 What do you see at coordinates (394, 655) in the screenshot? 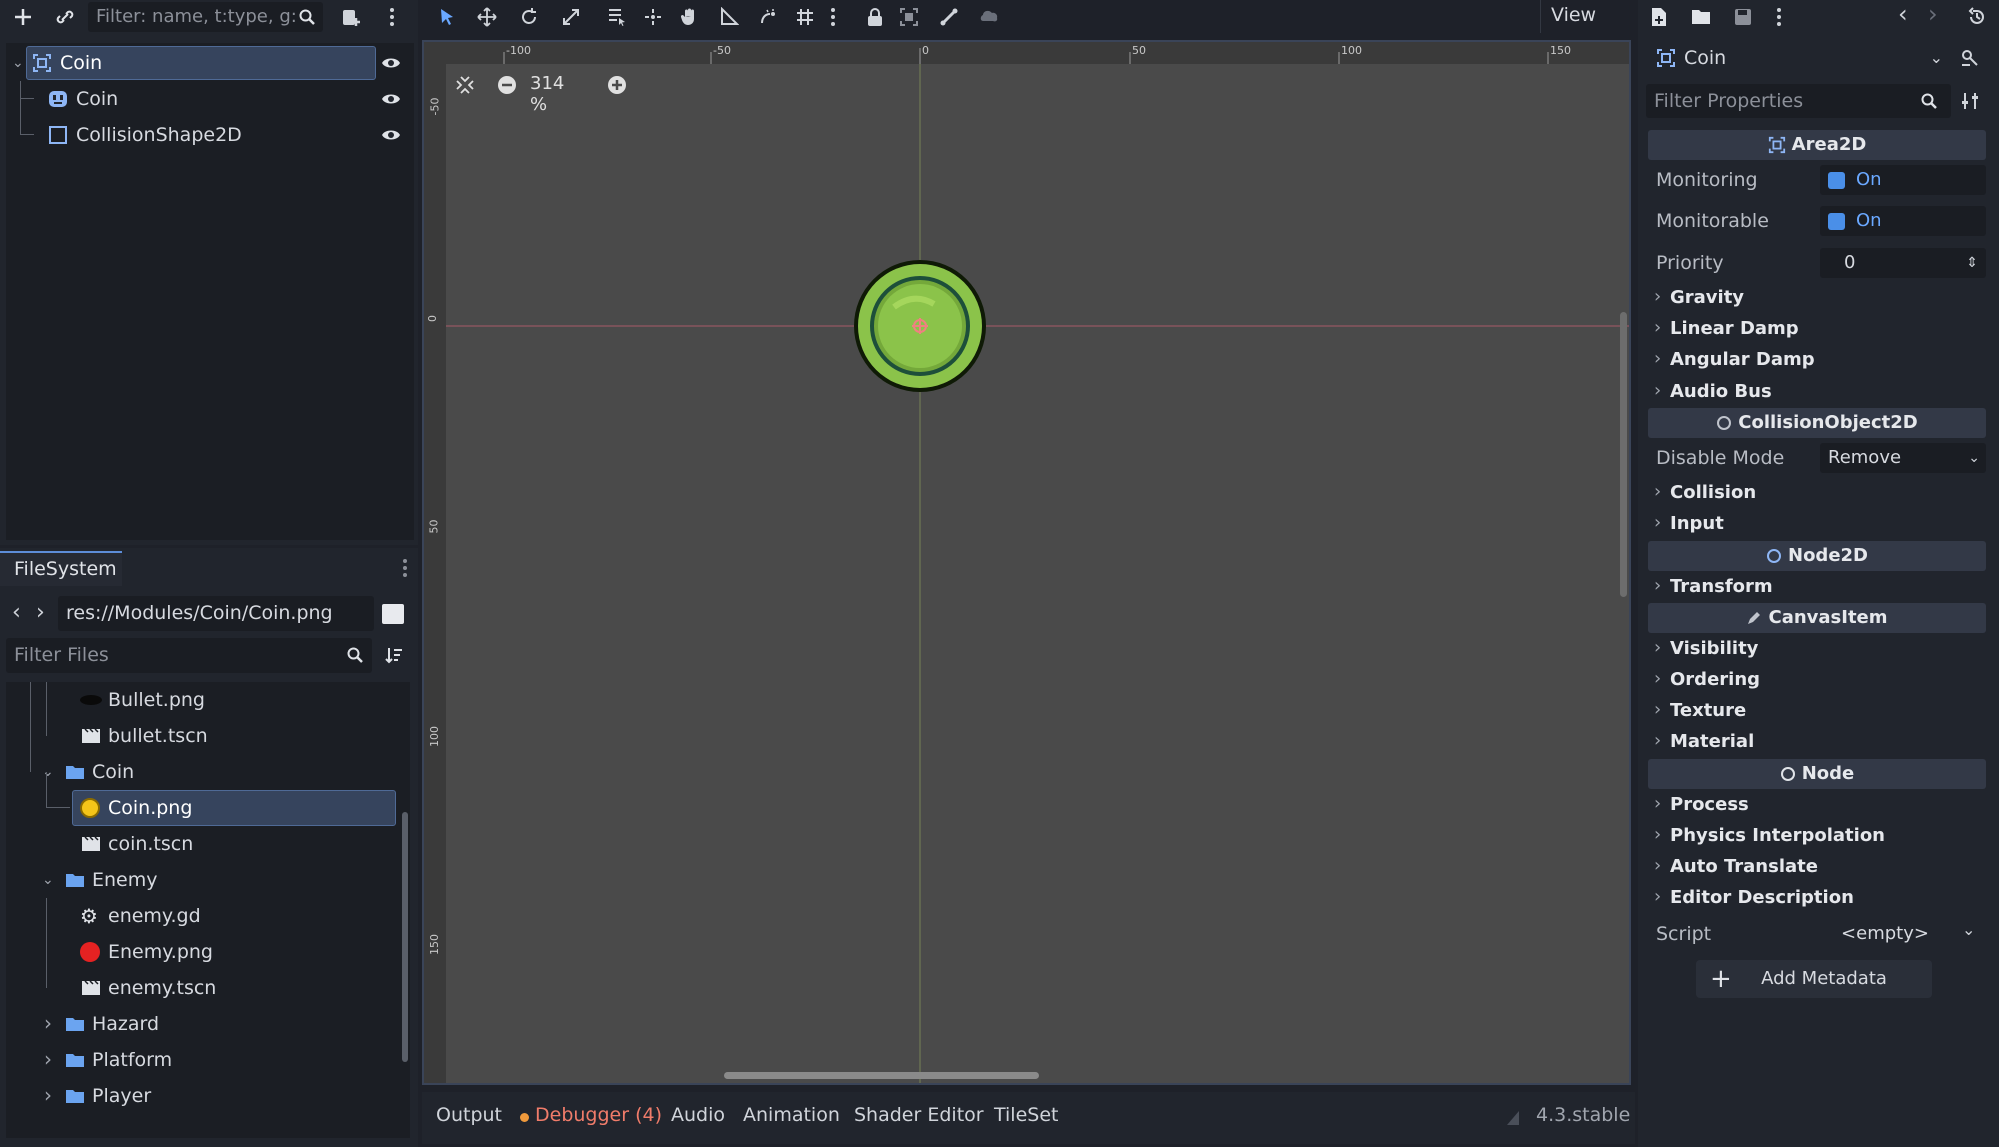
I see `sort-icon` at bounding box center [394, 655].